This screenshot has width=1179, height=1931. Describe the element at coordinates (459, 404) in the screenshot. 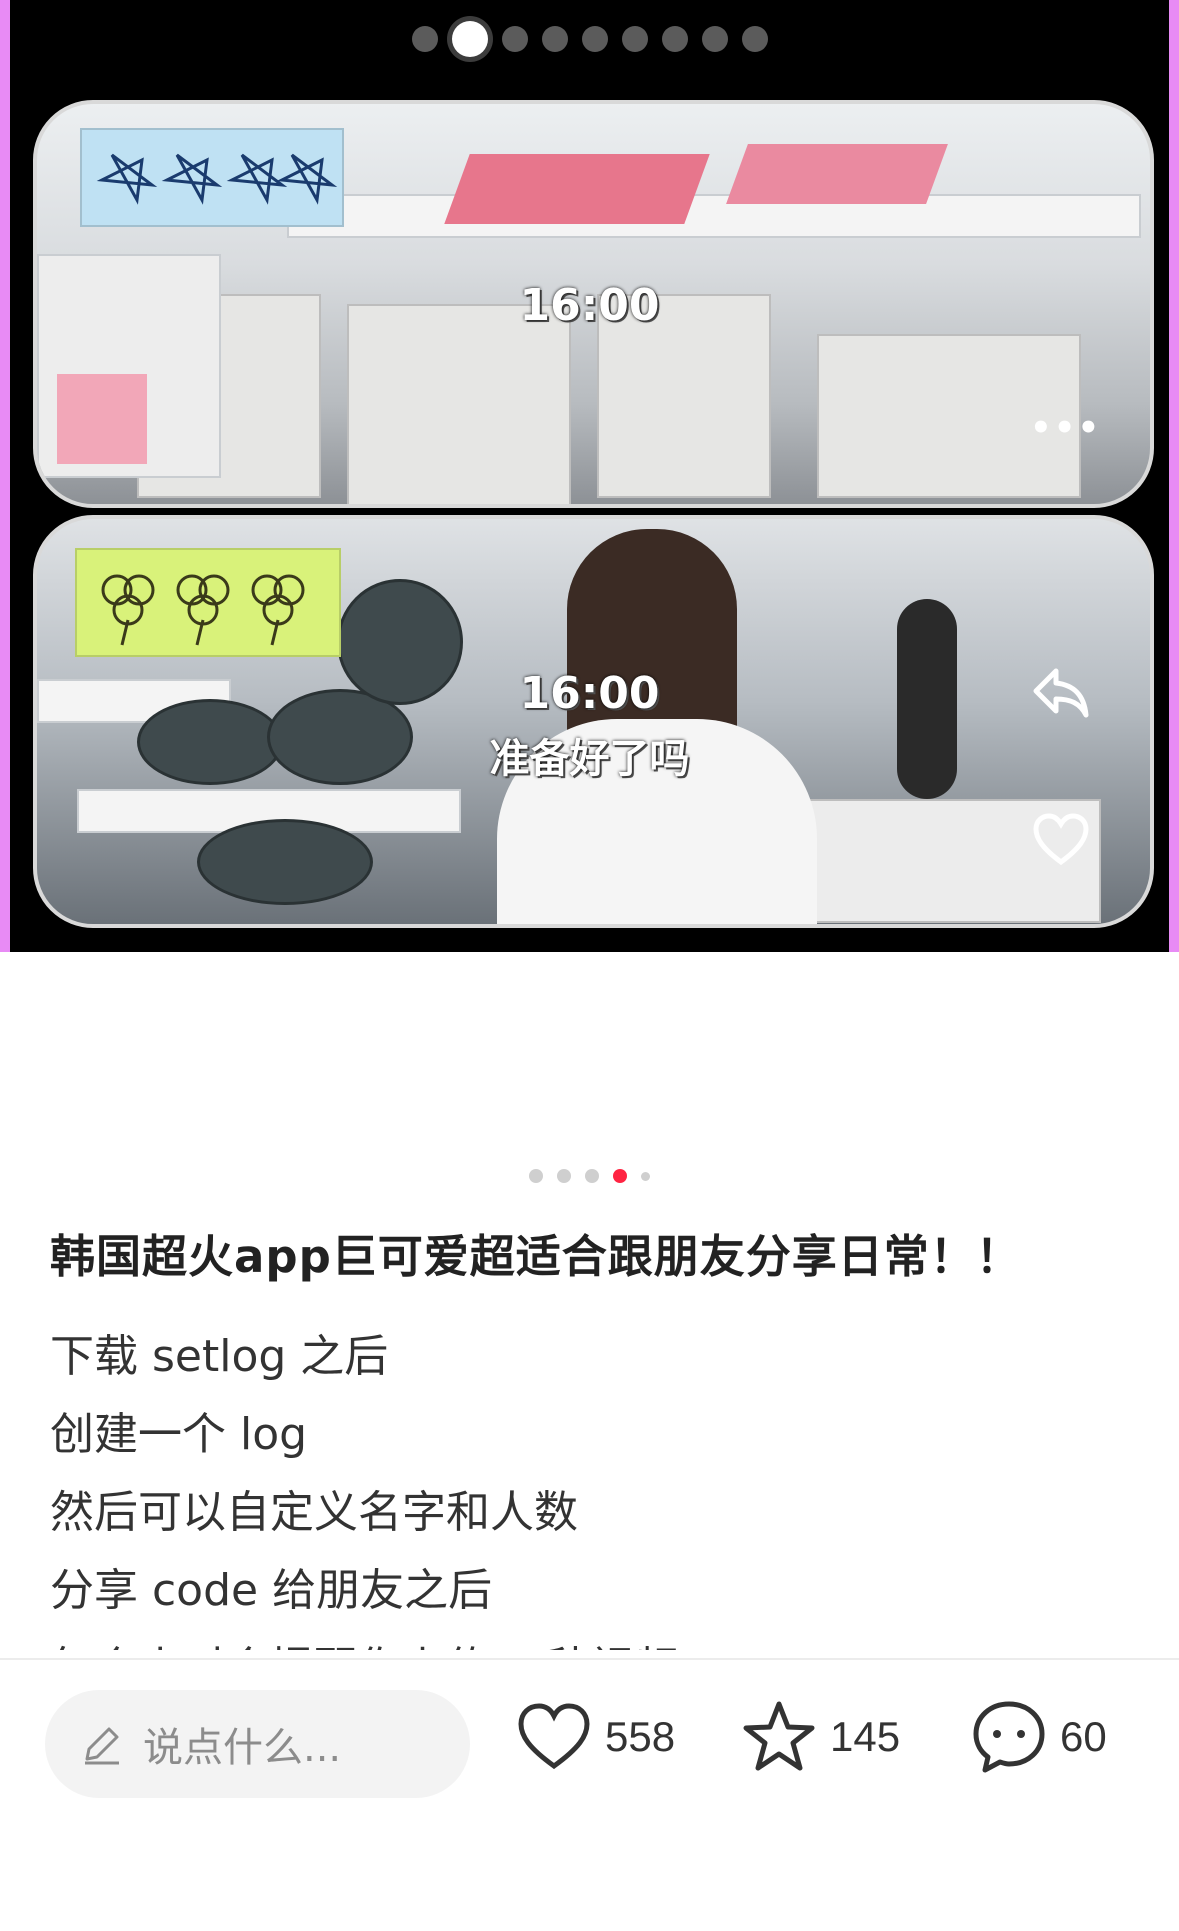

I see `product-box` at that location.